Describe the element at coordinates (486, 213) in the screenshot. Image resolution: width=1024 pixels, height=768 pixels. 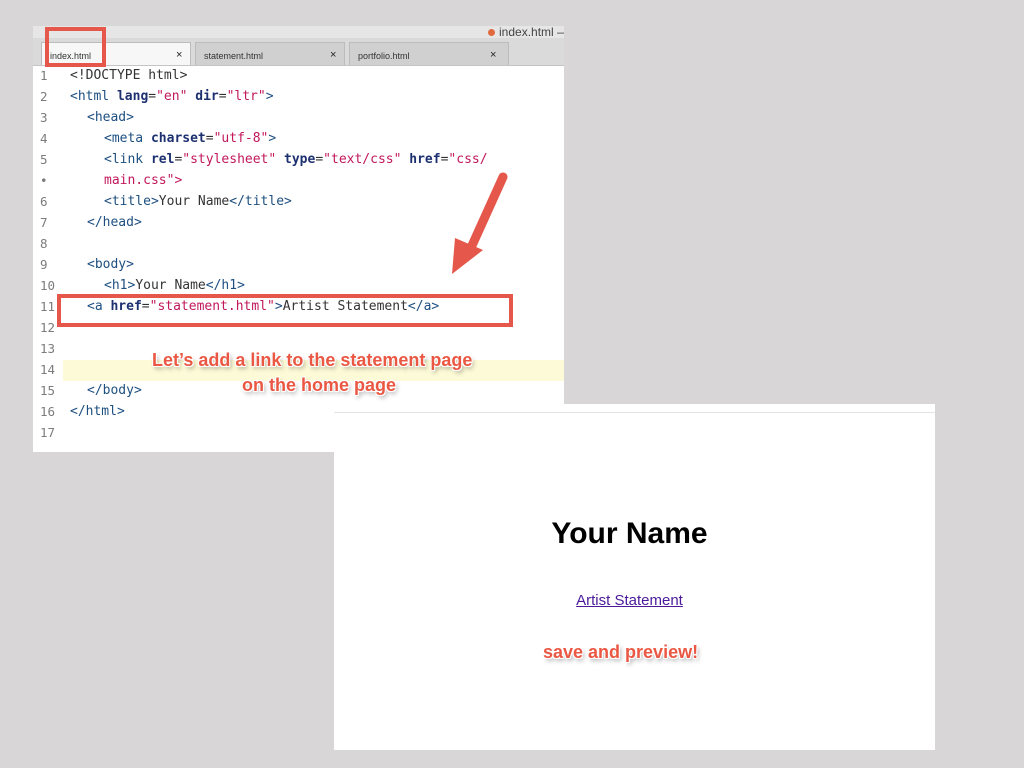
I see `arrow-shaft` at that location.